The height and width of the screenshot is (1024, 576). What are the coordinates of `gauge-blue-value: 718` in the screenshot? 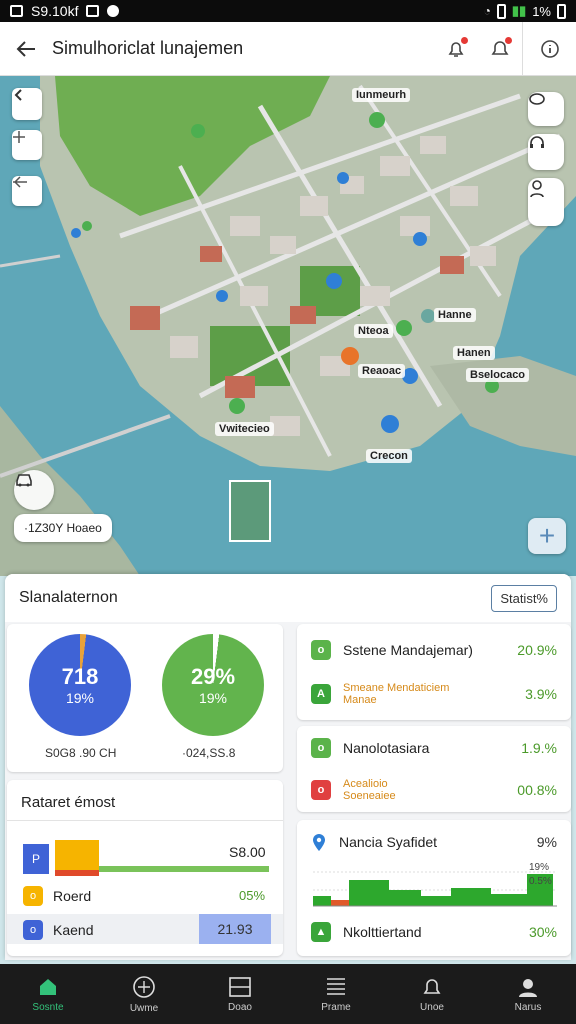 It's located at (80, 676).